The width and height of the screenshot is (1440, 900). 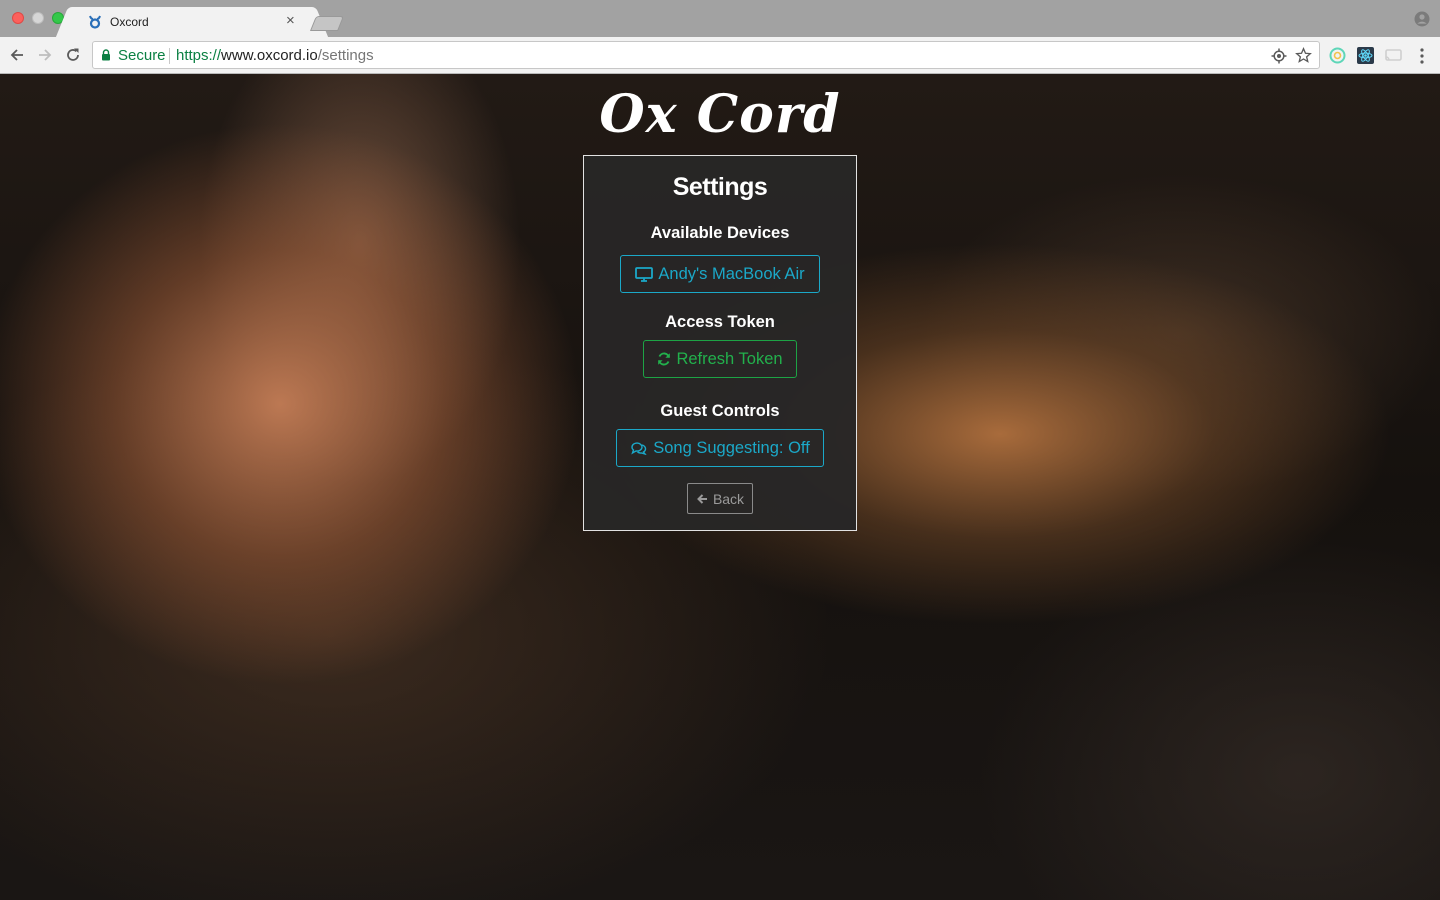 I want to click on song-suggesting-toggle: Song Suggesting: Off, so click(x=720, y=448).